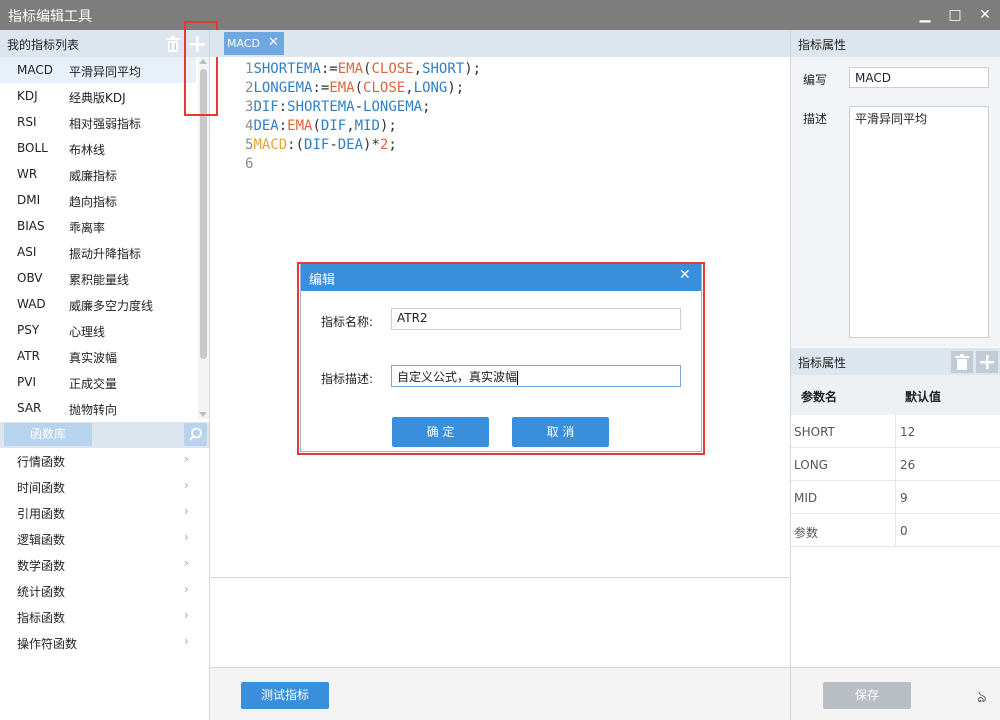 The height and width of the screenshot is (720, 1000). I want to click on indicator-list-header: 我的指标列表, so click(104, 43).